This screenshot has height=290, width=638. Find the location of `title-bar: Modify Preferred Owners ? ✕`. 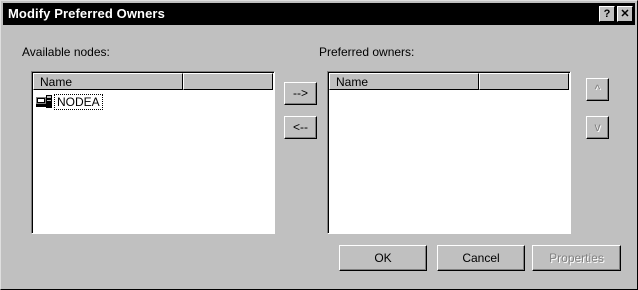

title-bar: Modify Preferred Owners ? ✕ is located at coordinates (319, 14).